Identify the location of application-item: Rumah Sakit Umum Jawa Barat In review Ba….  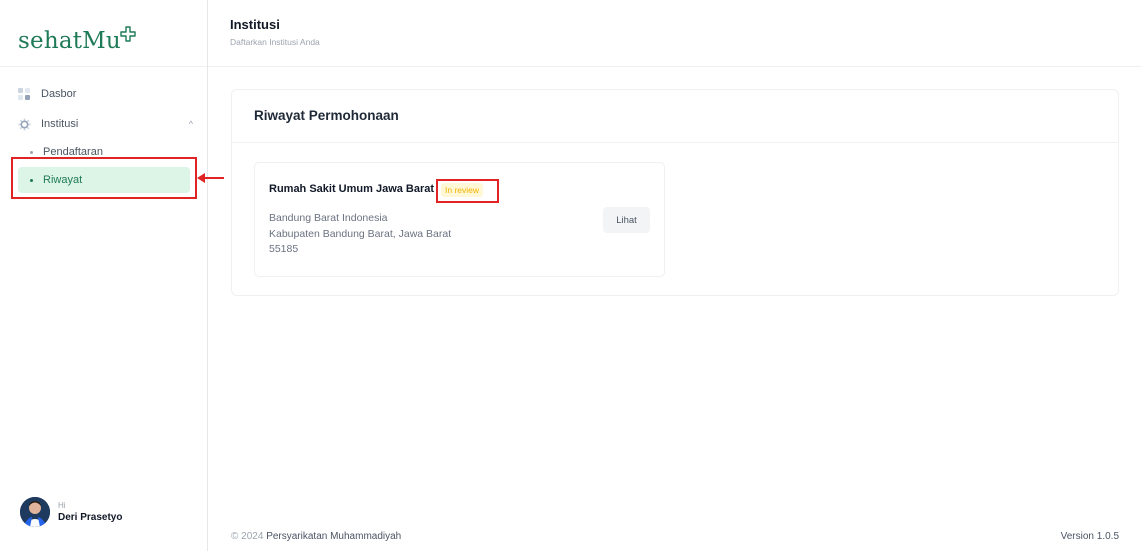
(459, 219).